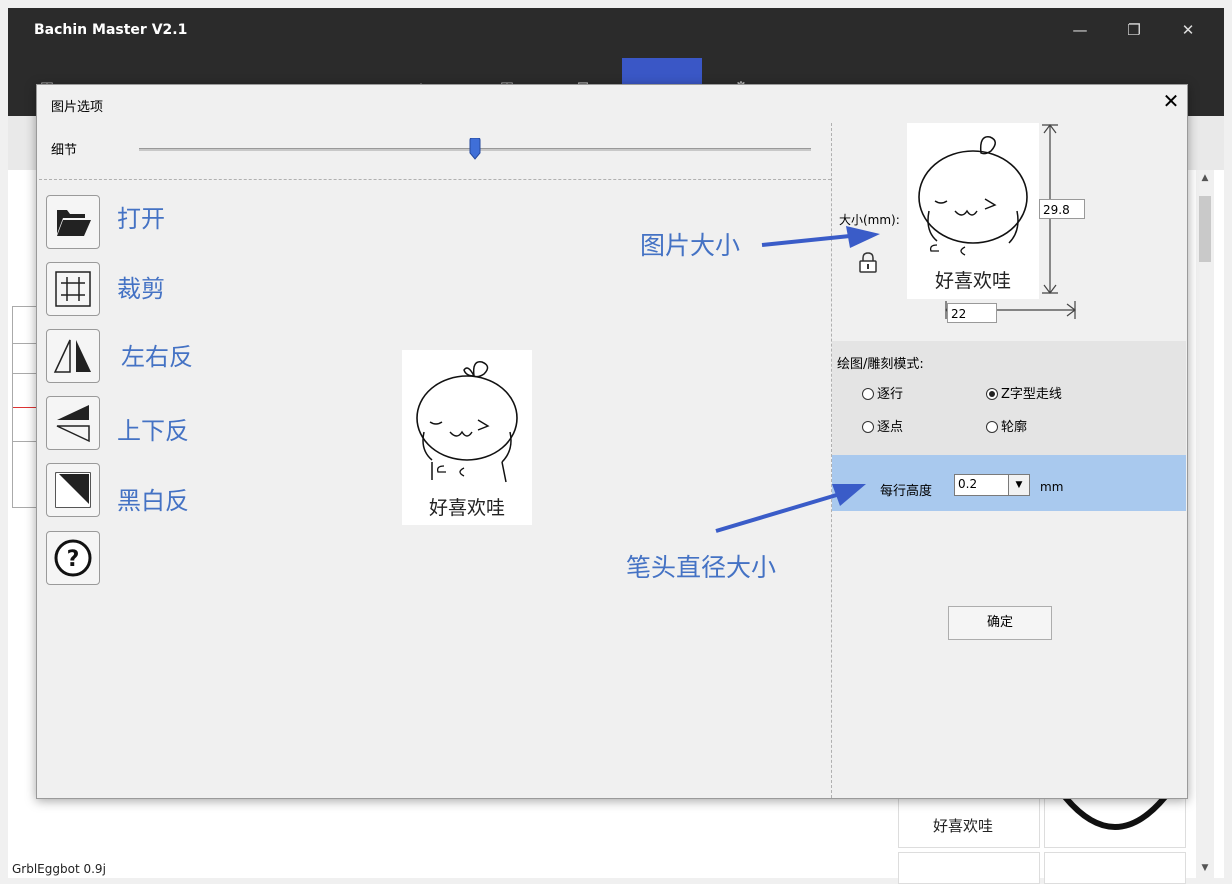 Image resolution: width=1232 pixels, height=884 pixels. Describe the element at coordinates (1014, 427) in the screenshot. I see `mode-label: 轮廓` at that location.